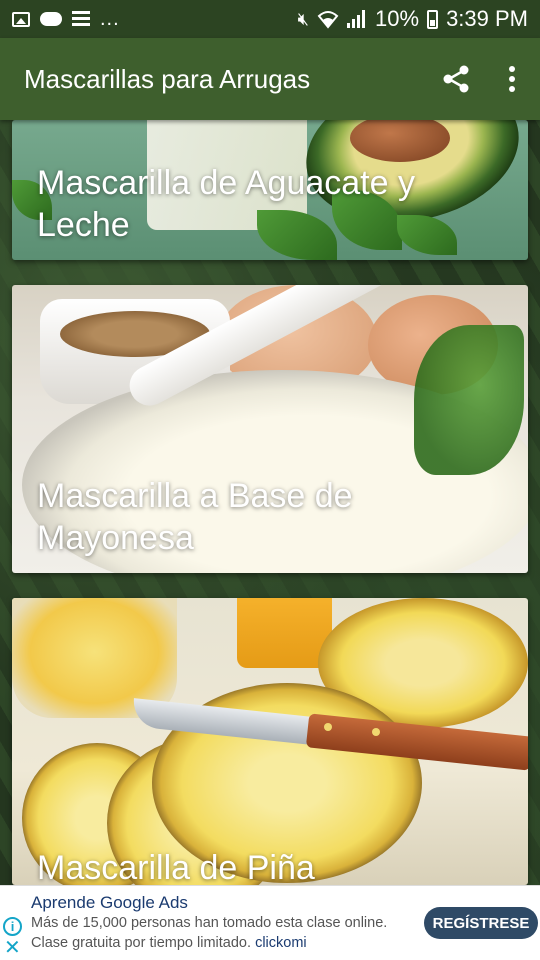  I want to click on ad-brand: clickomi, so click(281, 943).